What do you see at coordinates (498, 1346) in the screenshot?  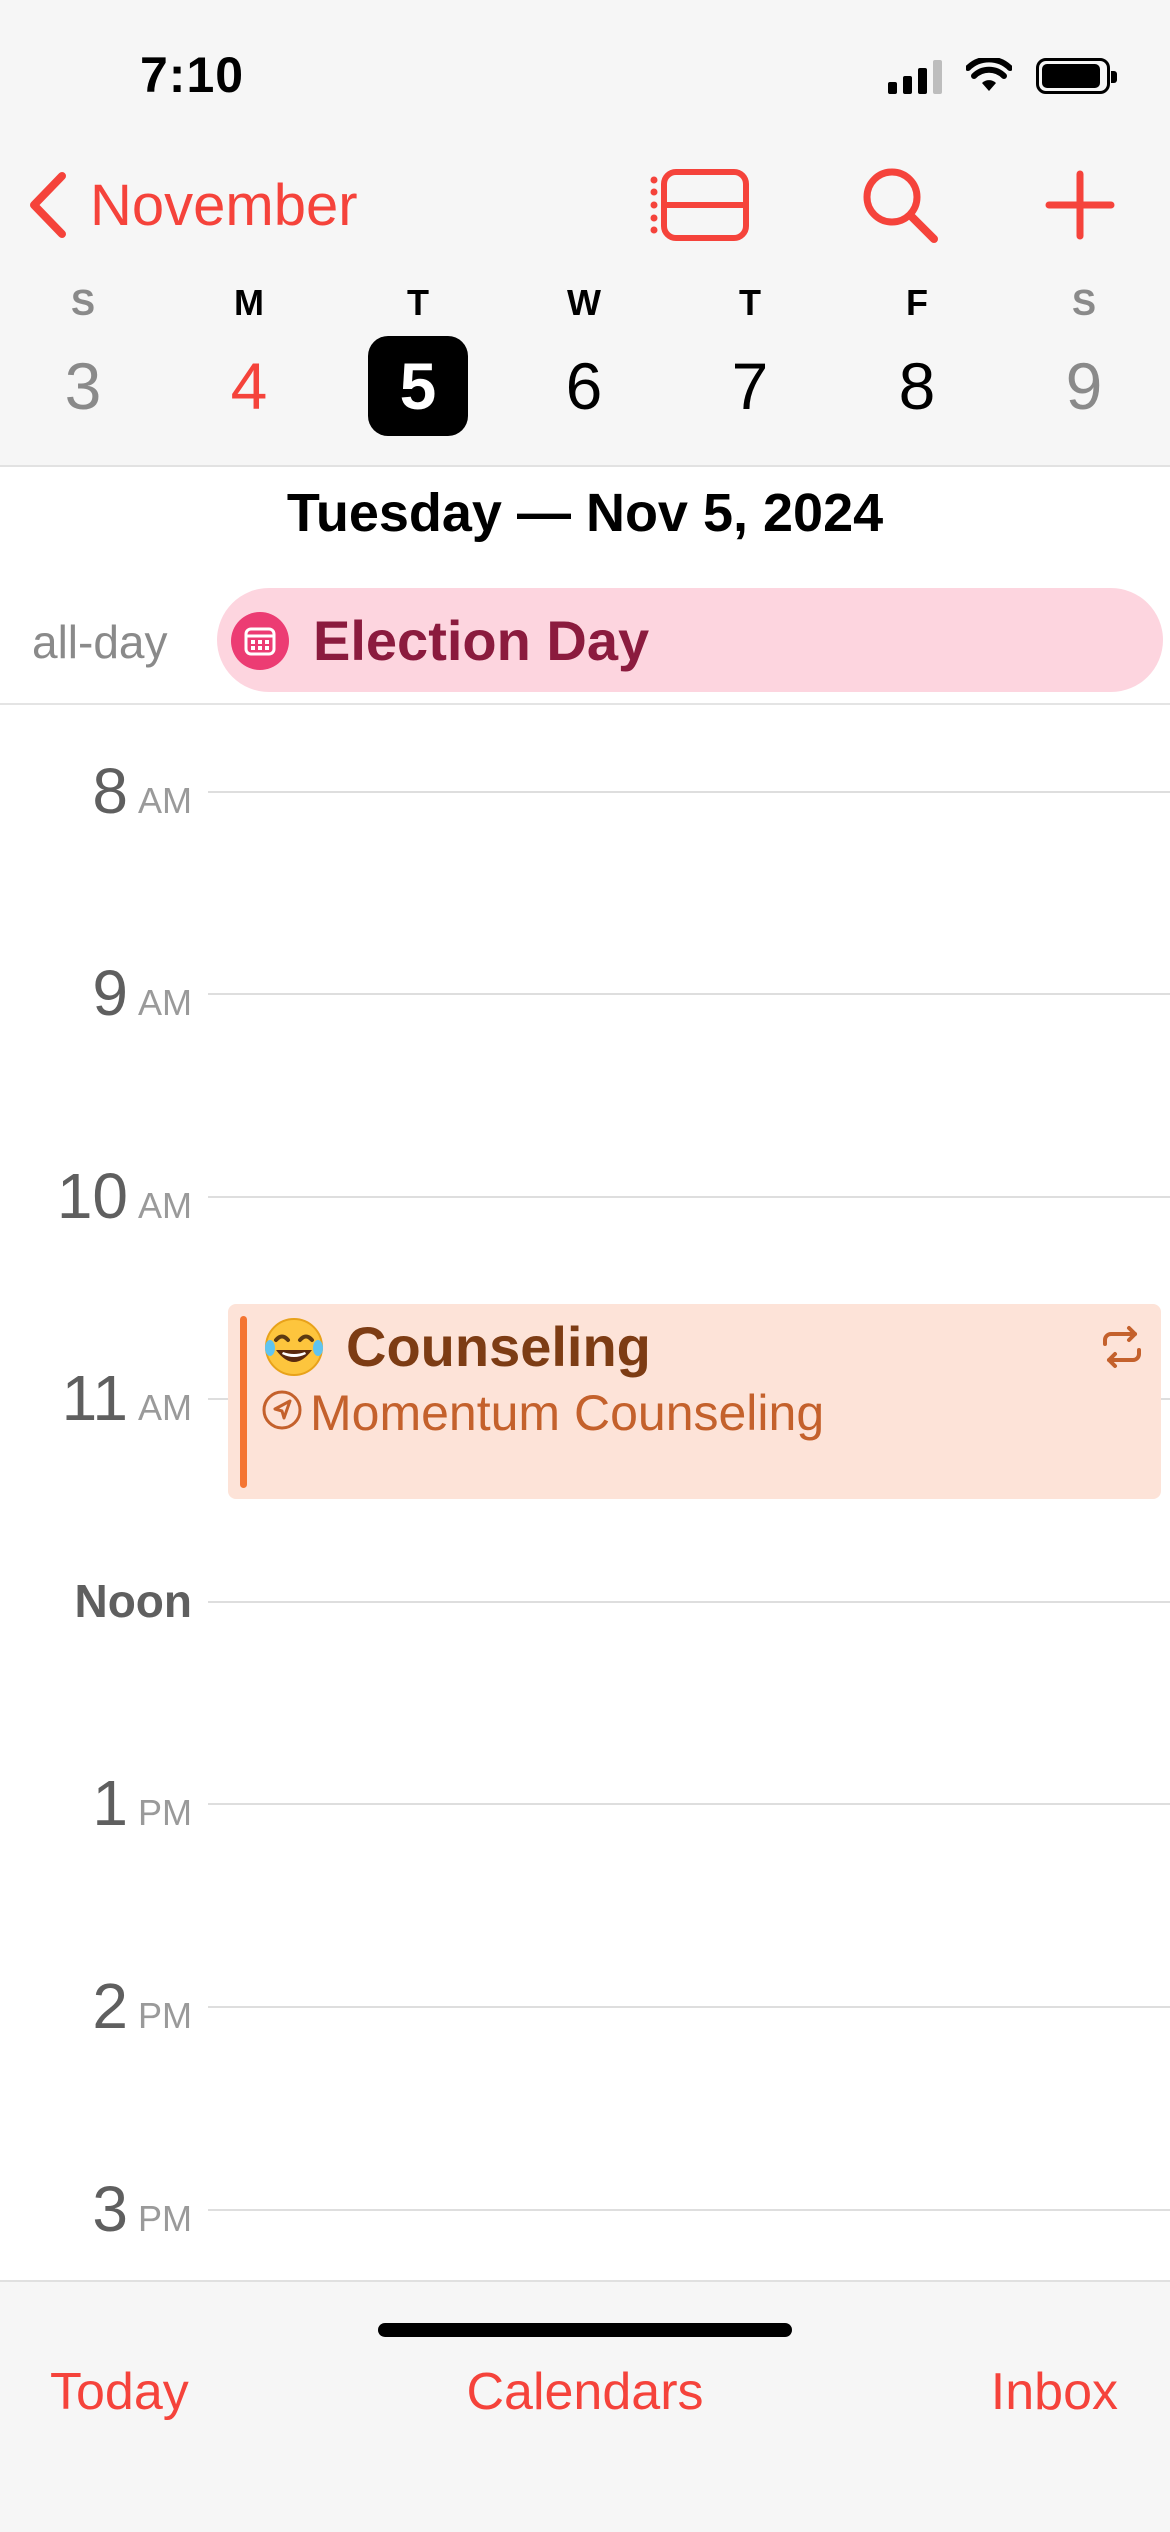 I see `event-title: Counseling` at bounding box center [498, 1346].